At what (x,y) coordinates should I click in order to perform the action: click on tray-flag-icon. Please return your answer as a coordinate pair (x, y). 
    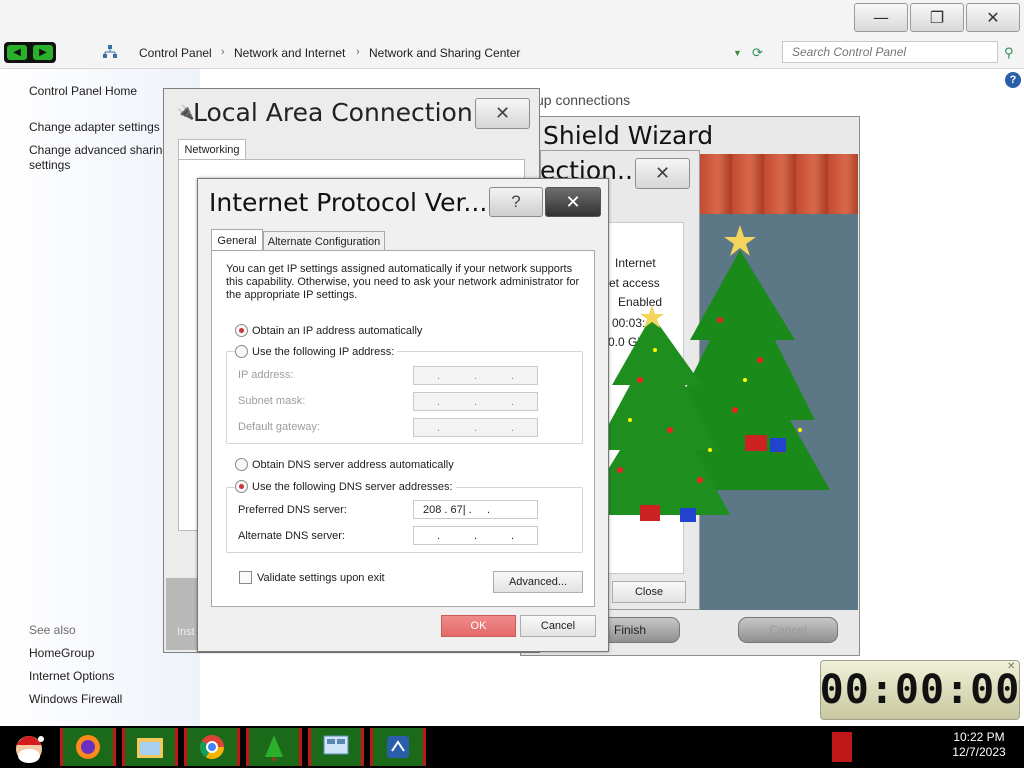
    Looking at the image, I should click on (842, 747).